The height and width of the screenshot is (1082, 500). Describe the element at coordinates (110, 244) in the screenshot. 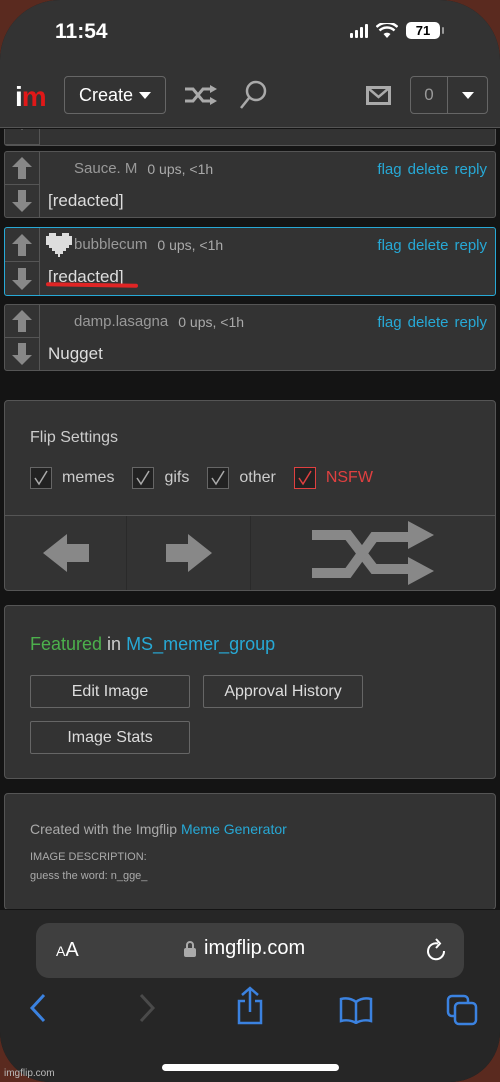

I see `comment-username: bubblecum` at that location.